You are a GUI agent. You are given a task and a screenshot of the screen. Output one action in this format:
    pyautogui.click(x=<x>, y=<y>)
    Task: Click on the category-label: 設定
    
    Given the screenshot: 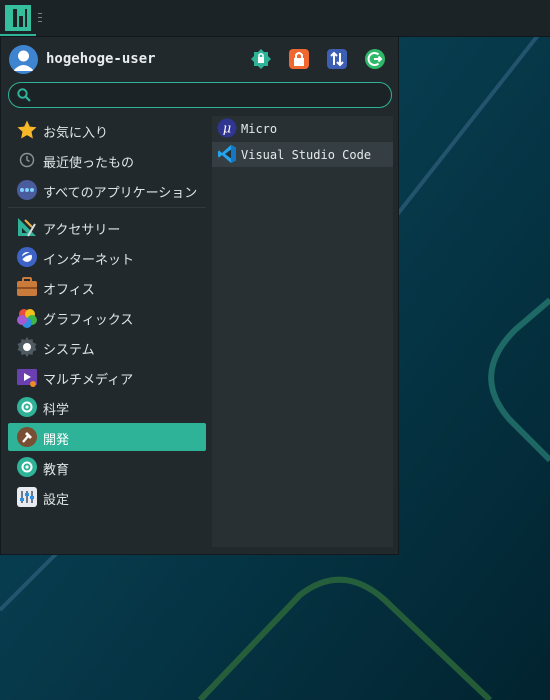 What is the action you would take?
    pyautogui.click(x=56, y=500)
    